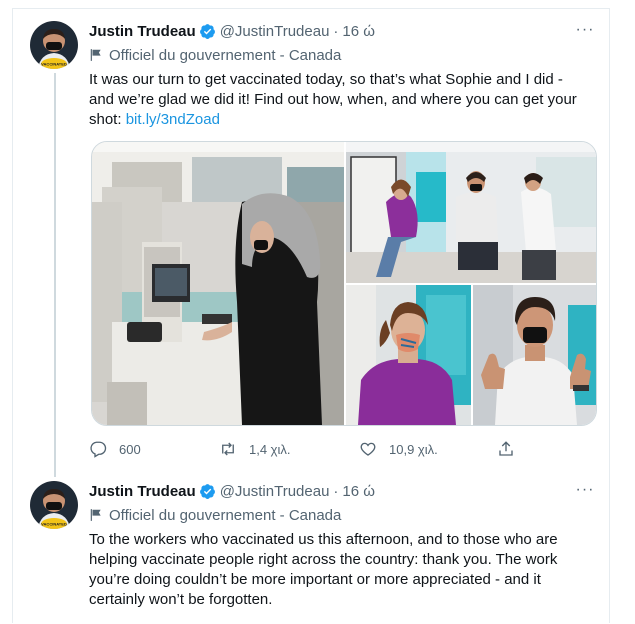 This screenshot has width=635, height=624. What do you see at coordinates (115, 449) in the screenshot?
I see `reply-button: 600` at bounding box center [115, 449].